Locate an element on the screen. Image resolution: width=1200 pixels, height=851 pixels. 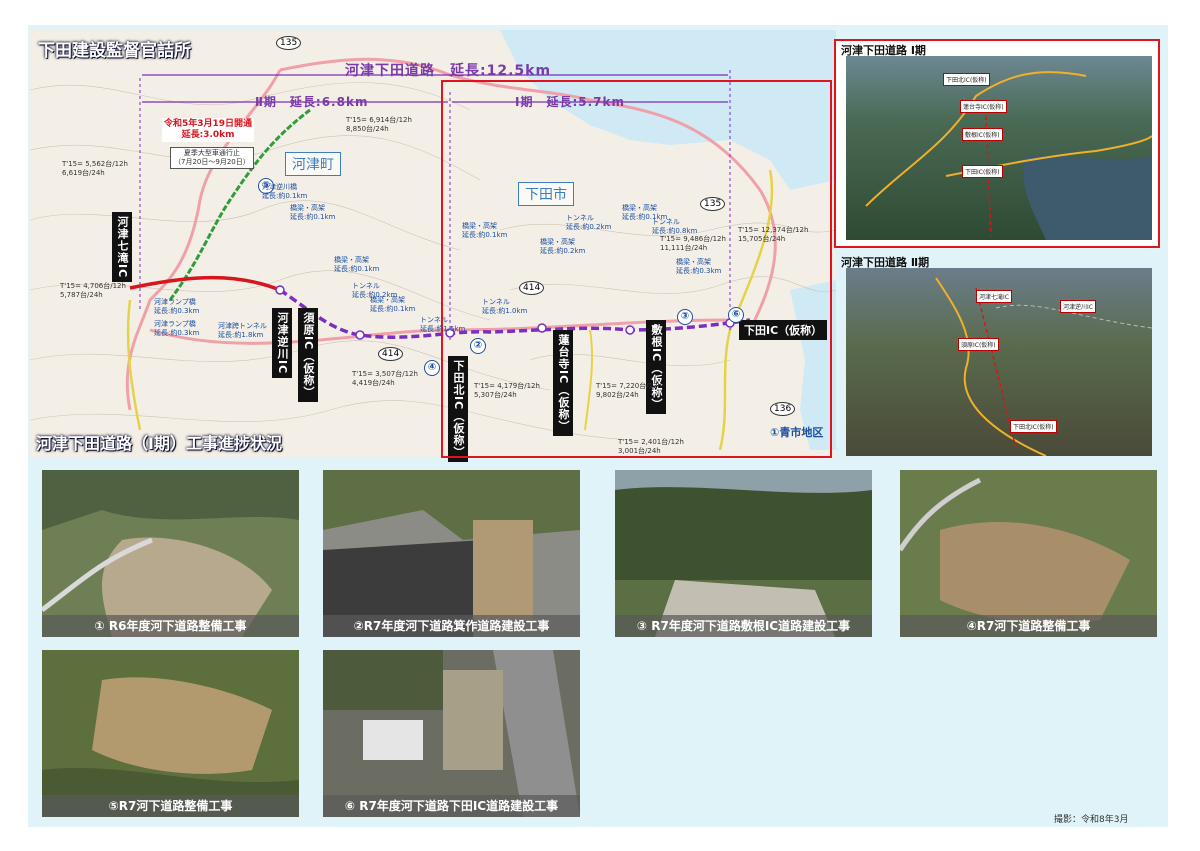
photo-caption: ③ R7年度河下道路敷根IC道路建設工事 is located at coordinates (743, 626).